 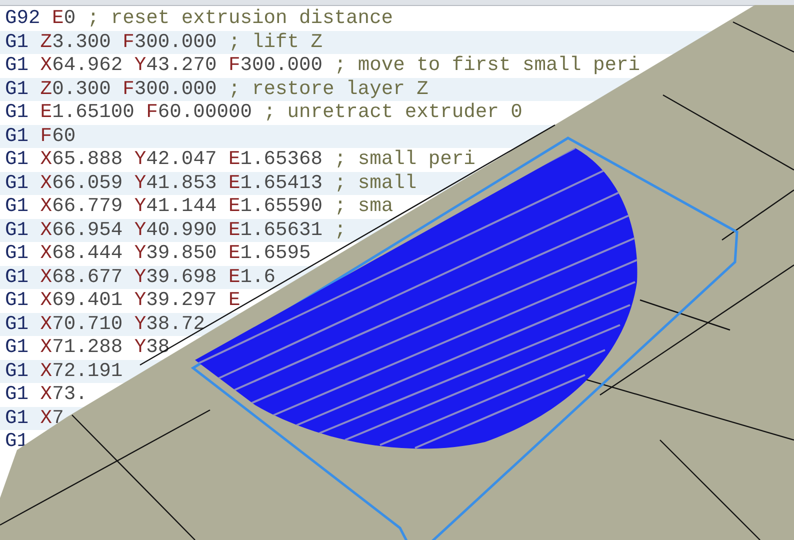 What do you see at coordinates (17, 441) in the screenshot?
I see `code-line: G1` at bounding box center [17, 441].